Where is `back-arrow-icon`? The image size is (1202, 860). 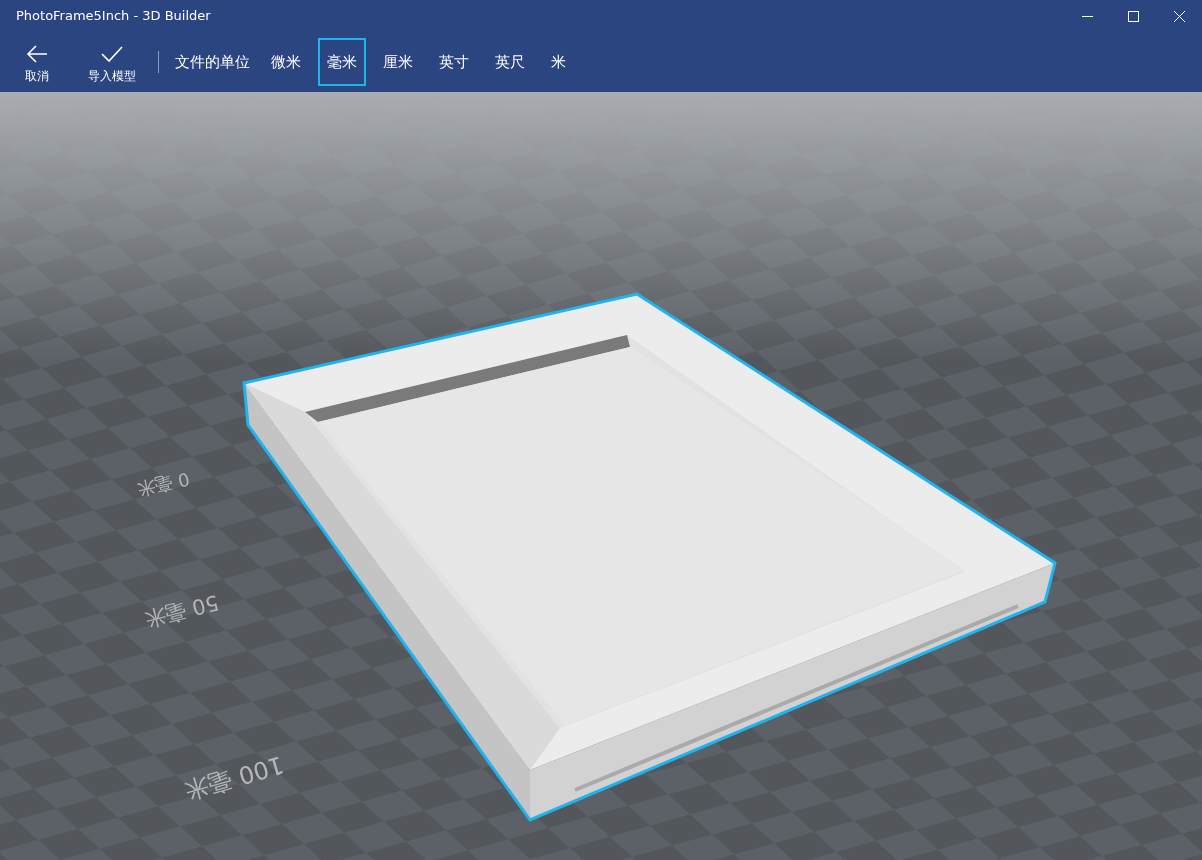 back-arrow-icon is located at coordinates (37, 54).